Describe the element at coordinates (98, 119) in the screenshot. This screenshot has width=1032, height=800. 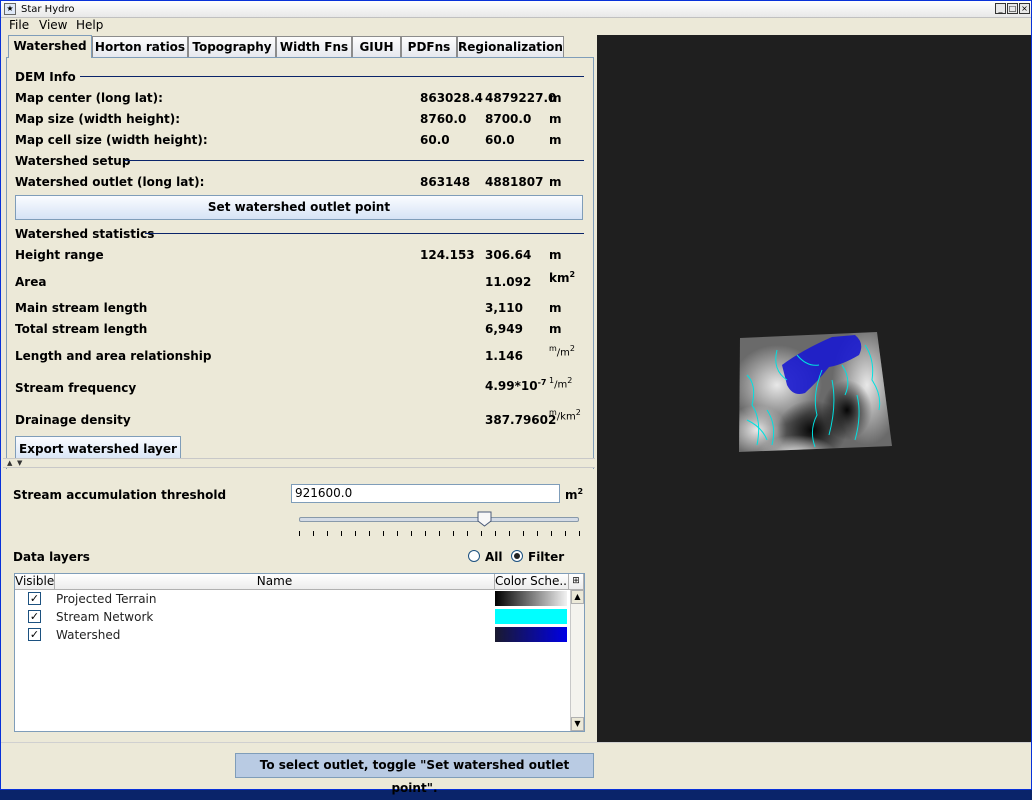
I see `map-size-label: Map size (width height):` at that location.